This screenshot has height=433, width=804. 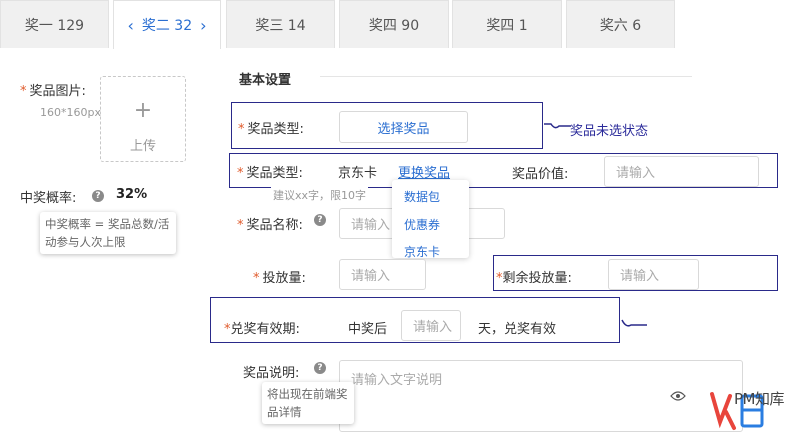 I want to click on watermark-logo-icon, so click(x=678, y=396).